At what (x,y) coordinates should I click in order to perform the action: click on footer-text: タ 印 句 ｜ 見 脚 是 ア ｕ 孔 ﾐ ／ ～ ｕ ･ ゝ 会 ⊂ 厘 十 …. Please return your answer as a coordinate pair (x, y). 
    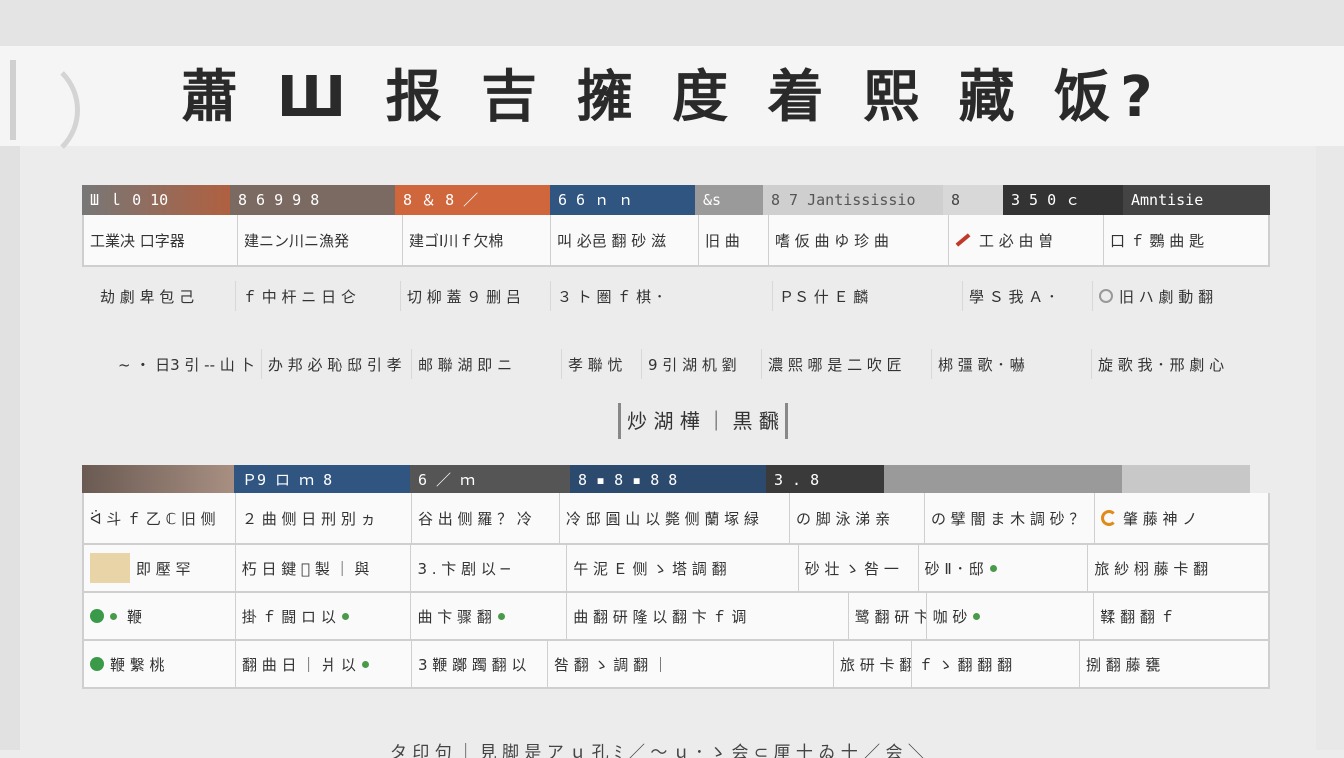
    Looking at the image, I should click on (657, 750).